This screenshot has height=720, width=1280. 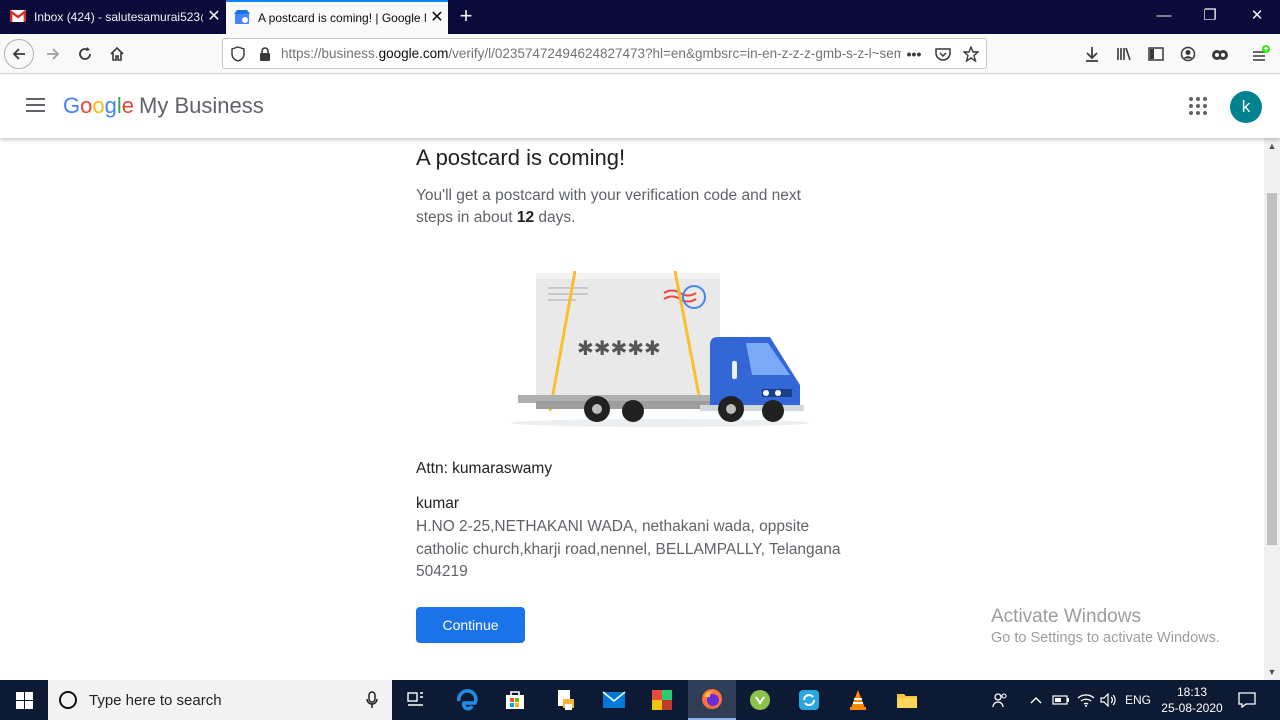 I want to click on home-icon, so click(x=117, y=53).